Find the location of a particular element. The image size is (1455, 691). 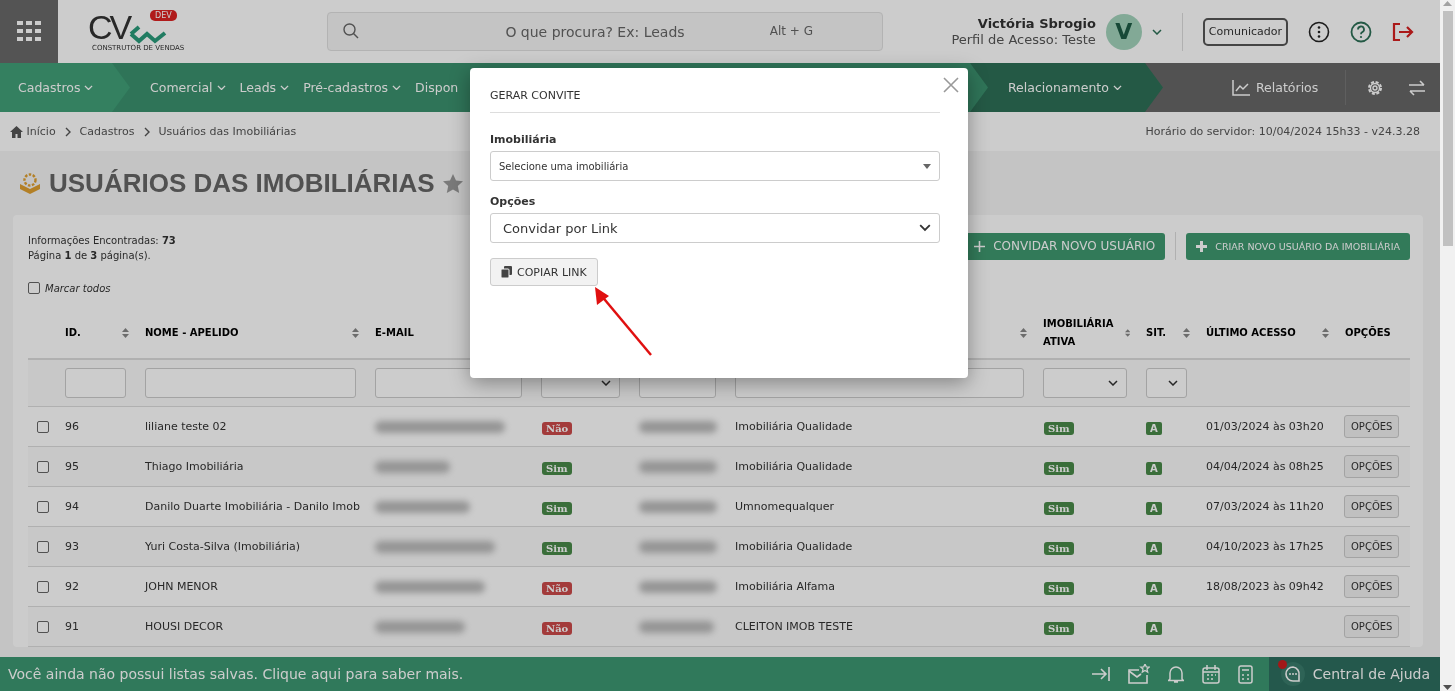

table-cell-text: Imobiliária Qualidade is located at coordinates (794, 426).